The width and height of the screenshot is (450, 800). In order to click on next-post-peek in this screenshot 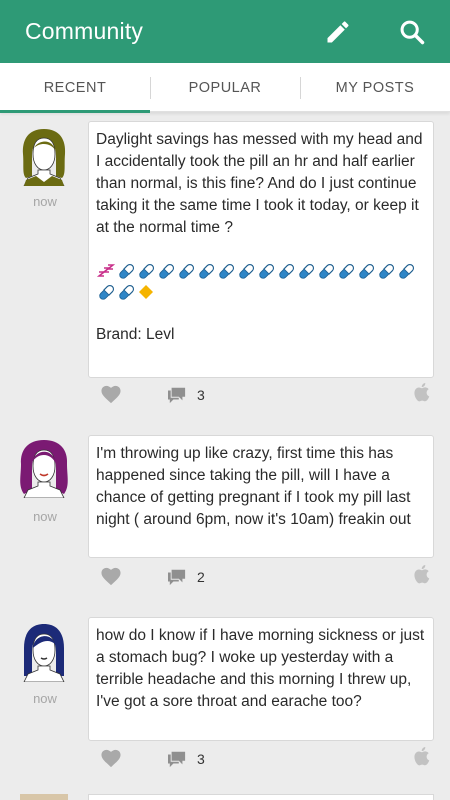, I will do `click(225, 797)`.